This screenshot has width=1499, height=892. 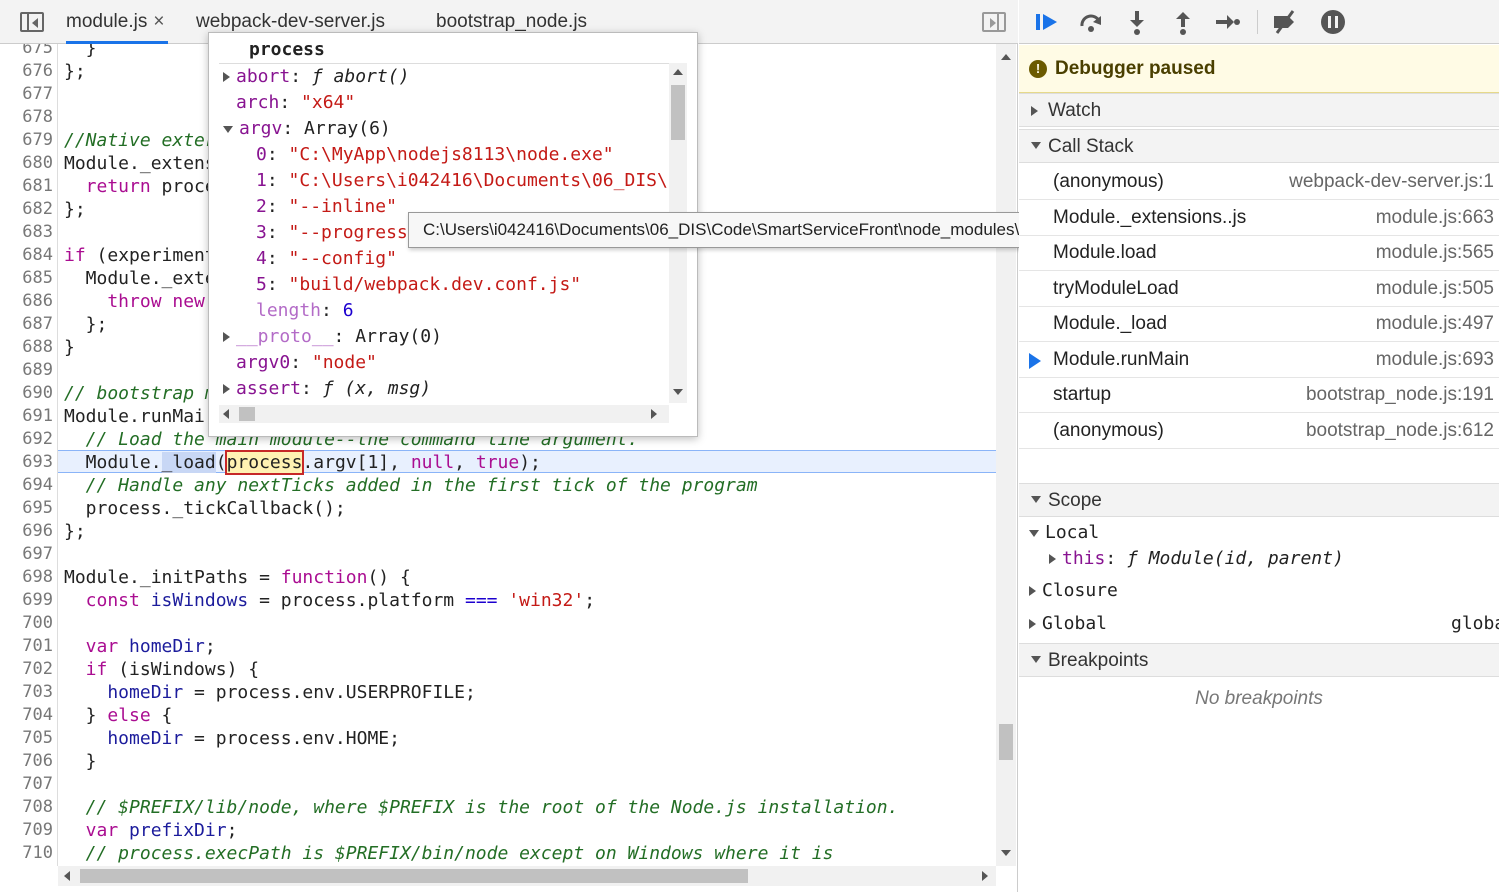 I want to click on section-watch: Watch, so click(x=1259, y=110).